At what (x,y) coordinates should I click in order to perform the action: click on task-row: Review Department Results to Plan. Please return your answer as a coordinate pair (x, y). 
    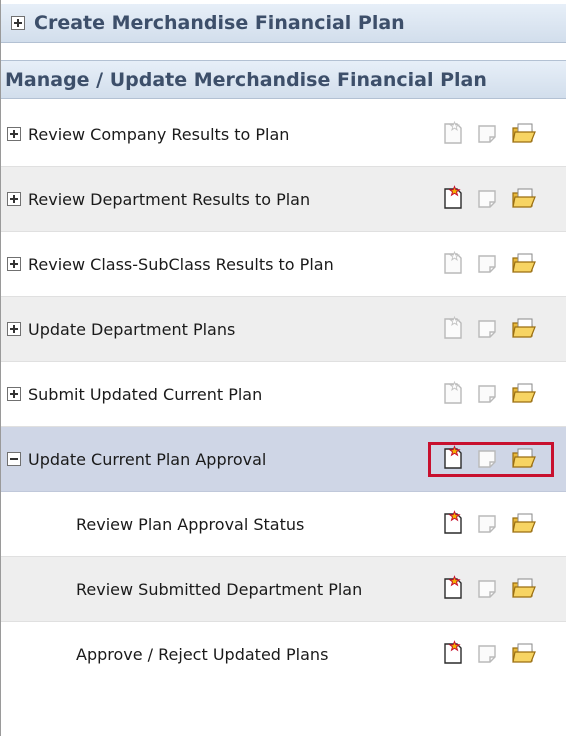
    Looking at the image, I should click on (283, 199).